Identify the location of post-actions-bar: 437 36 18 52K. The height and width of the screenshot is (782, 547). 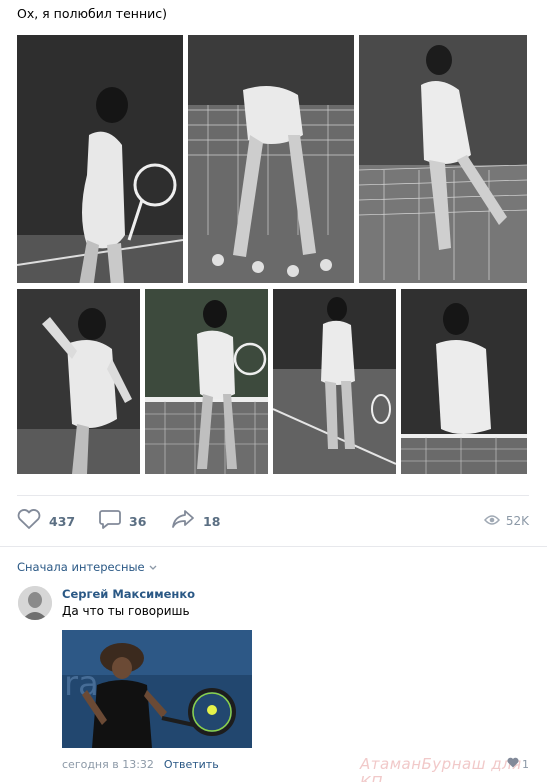
(273, 521).